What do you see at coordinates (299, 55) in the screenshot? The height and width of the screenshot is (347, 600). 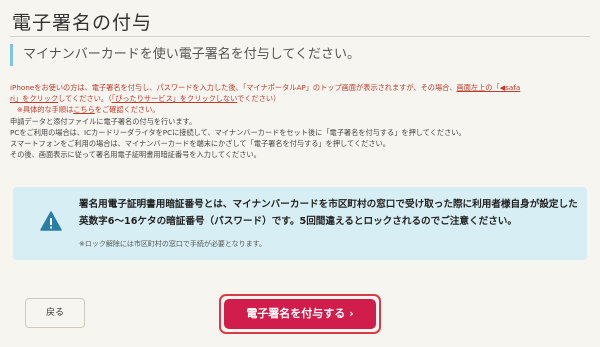 I see `page-subhead: マイナンバーカードを使い電子署名を付与してください。` at bounding box center [299, 55].